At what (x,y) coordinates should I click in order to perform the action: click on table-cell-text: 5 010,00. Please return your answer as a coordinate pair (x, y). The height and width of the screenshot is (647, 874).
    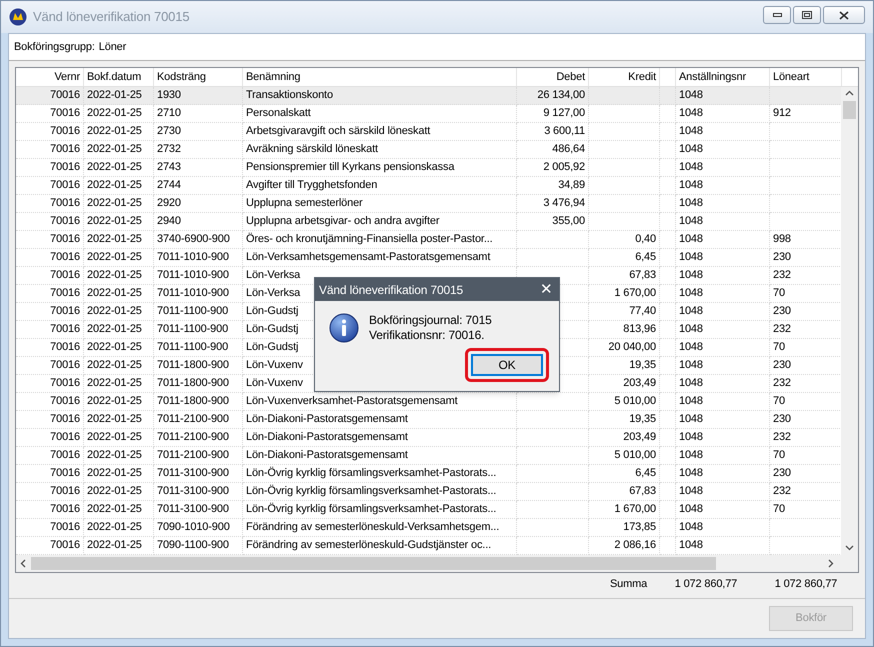
    Looking at the image, I should click on (635, 456).